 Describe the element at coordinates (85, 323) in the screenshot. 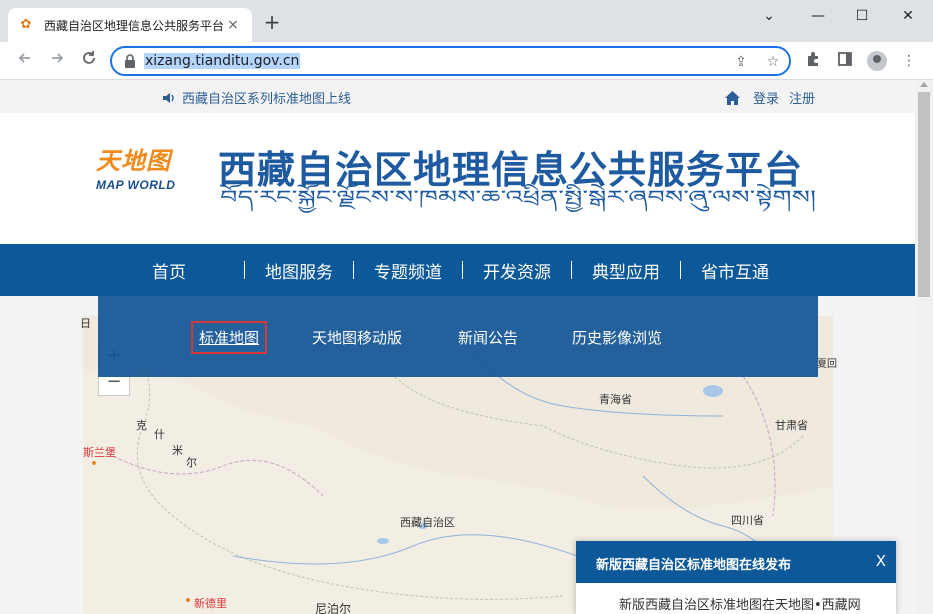

I see `map-label-edge-left: 日` at that location.